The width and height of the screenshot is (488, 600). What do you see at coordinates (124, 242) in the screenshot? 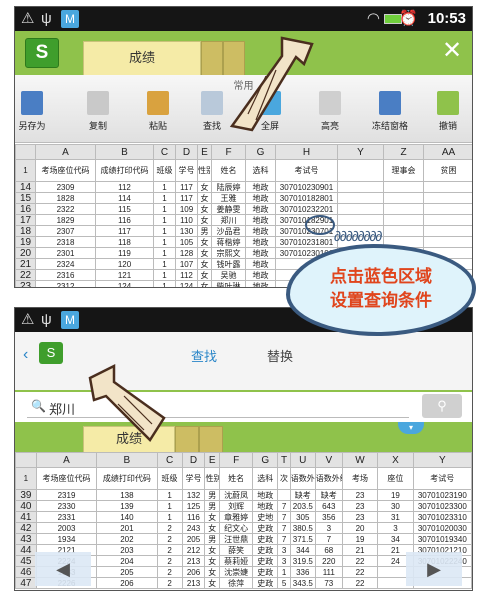
I see `cell: 118` at bounding box center [124, 242].